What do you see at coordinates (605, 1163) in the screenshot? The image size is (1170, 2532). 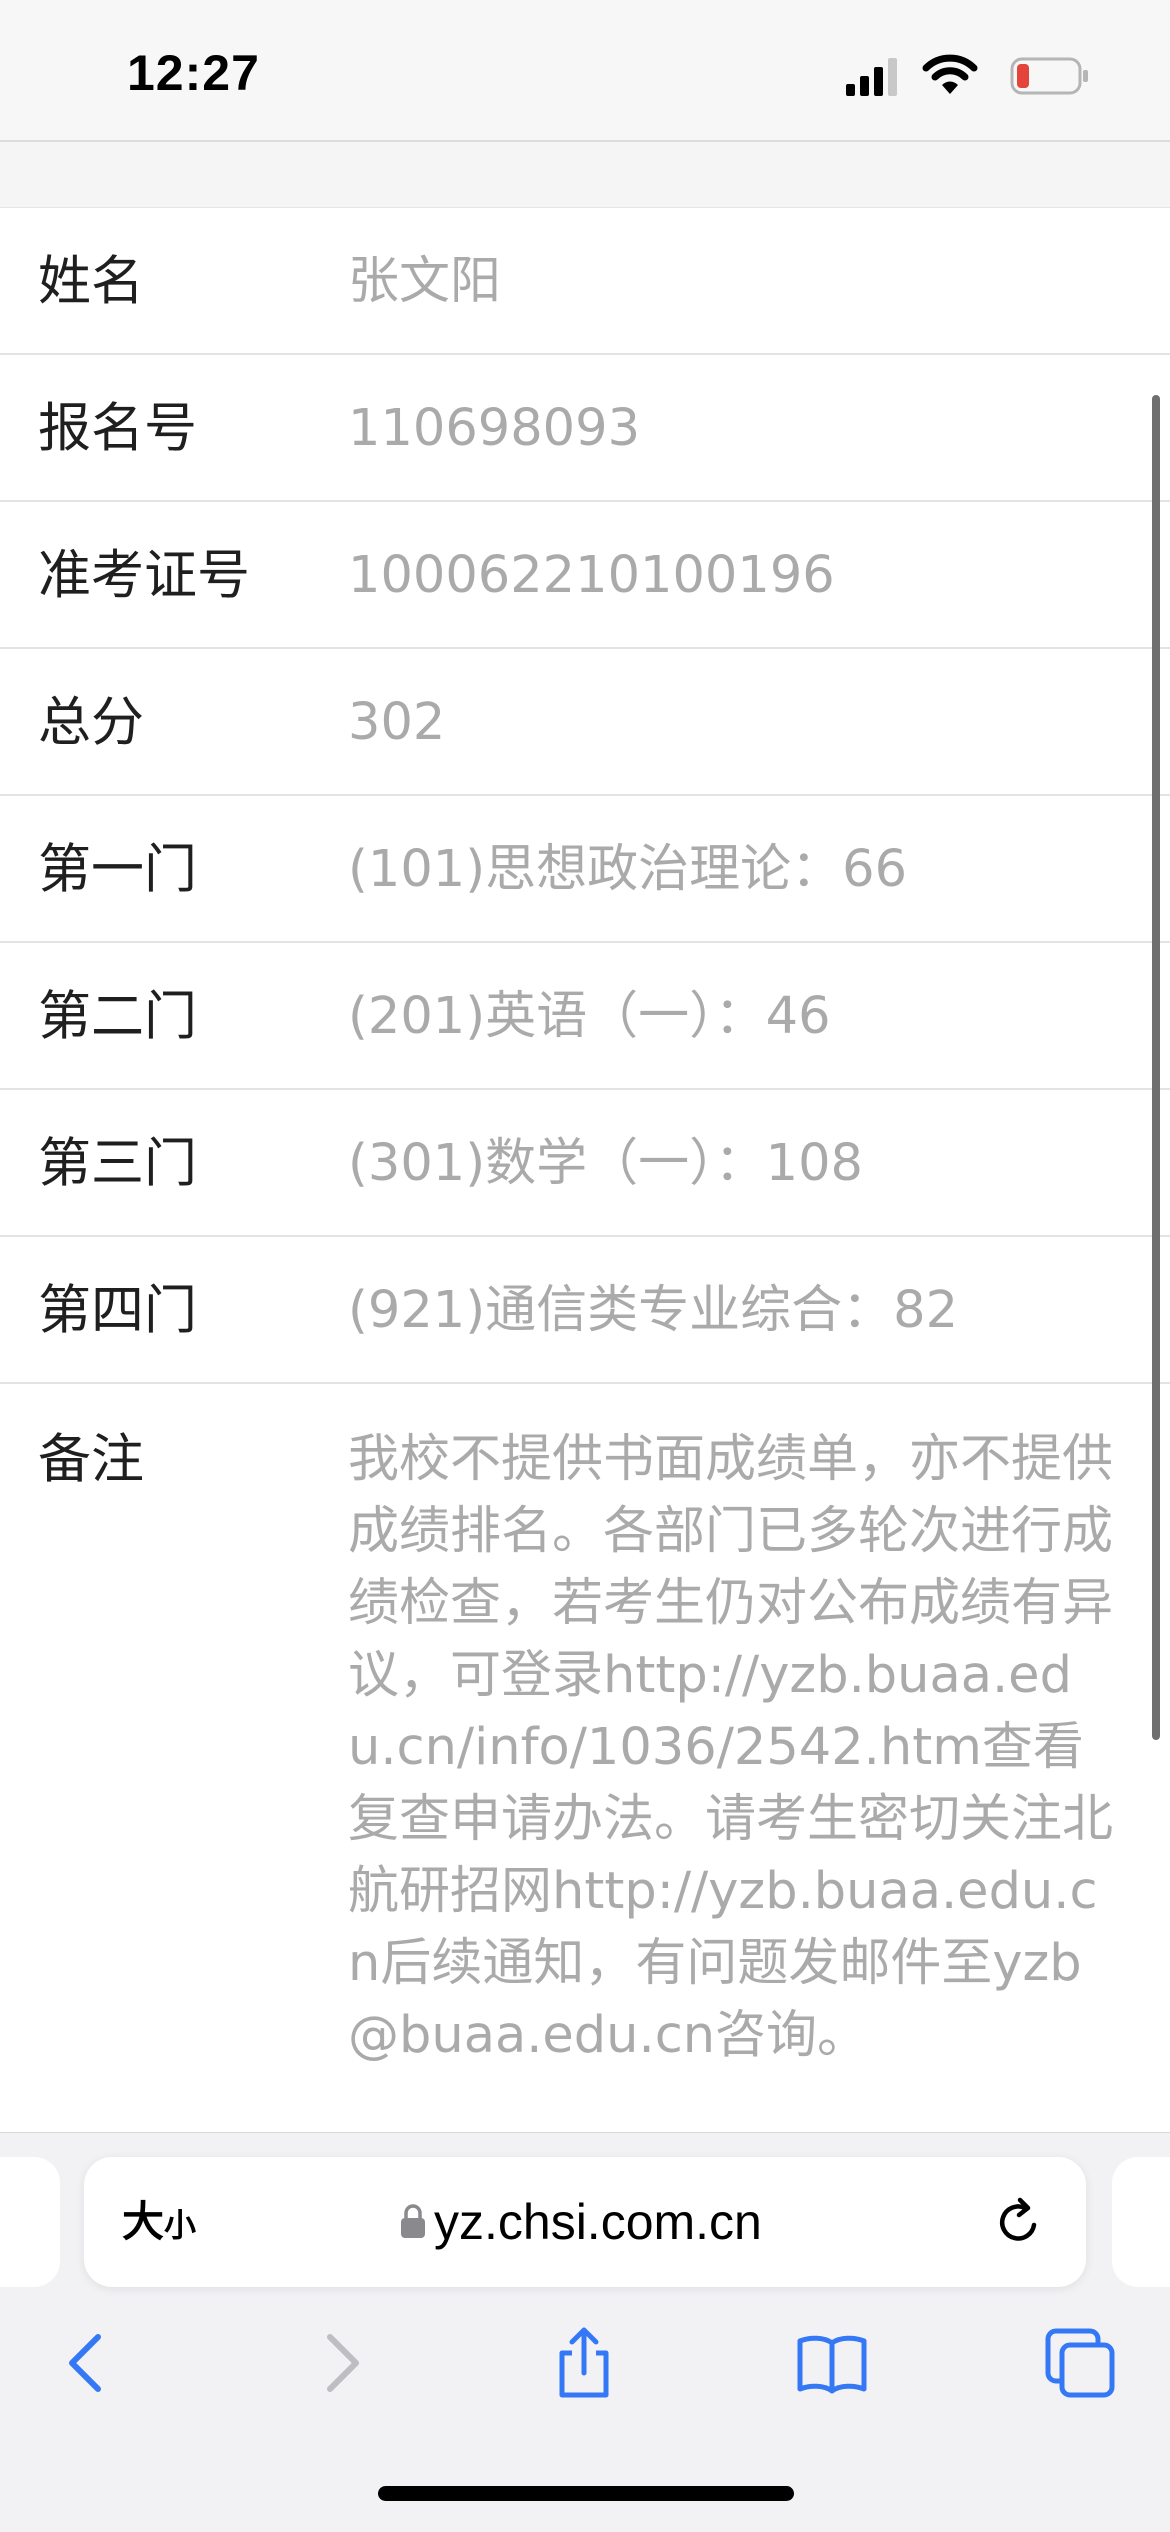 I see `row-value: (301)数学（一）：108` at bounding box center [605, 1163].